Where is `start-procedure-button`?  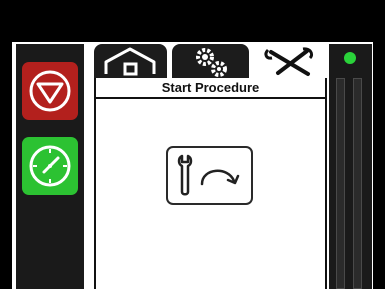 start-procedure-button is located at coordinates (209, 175).